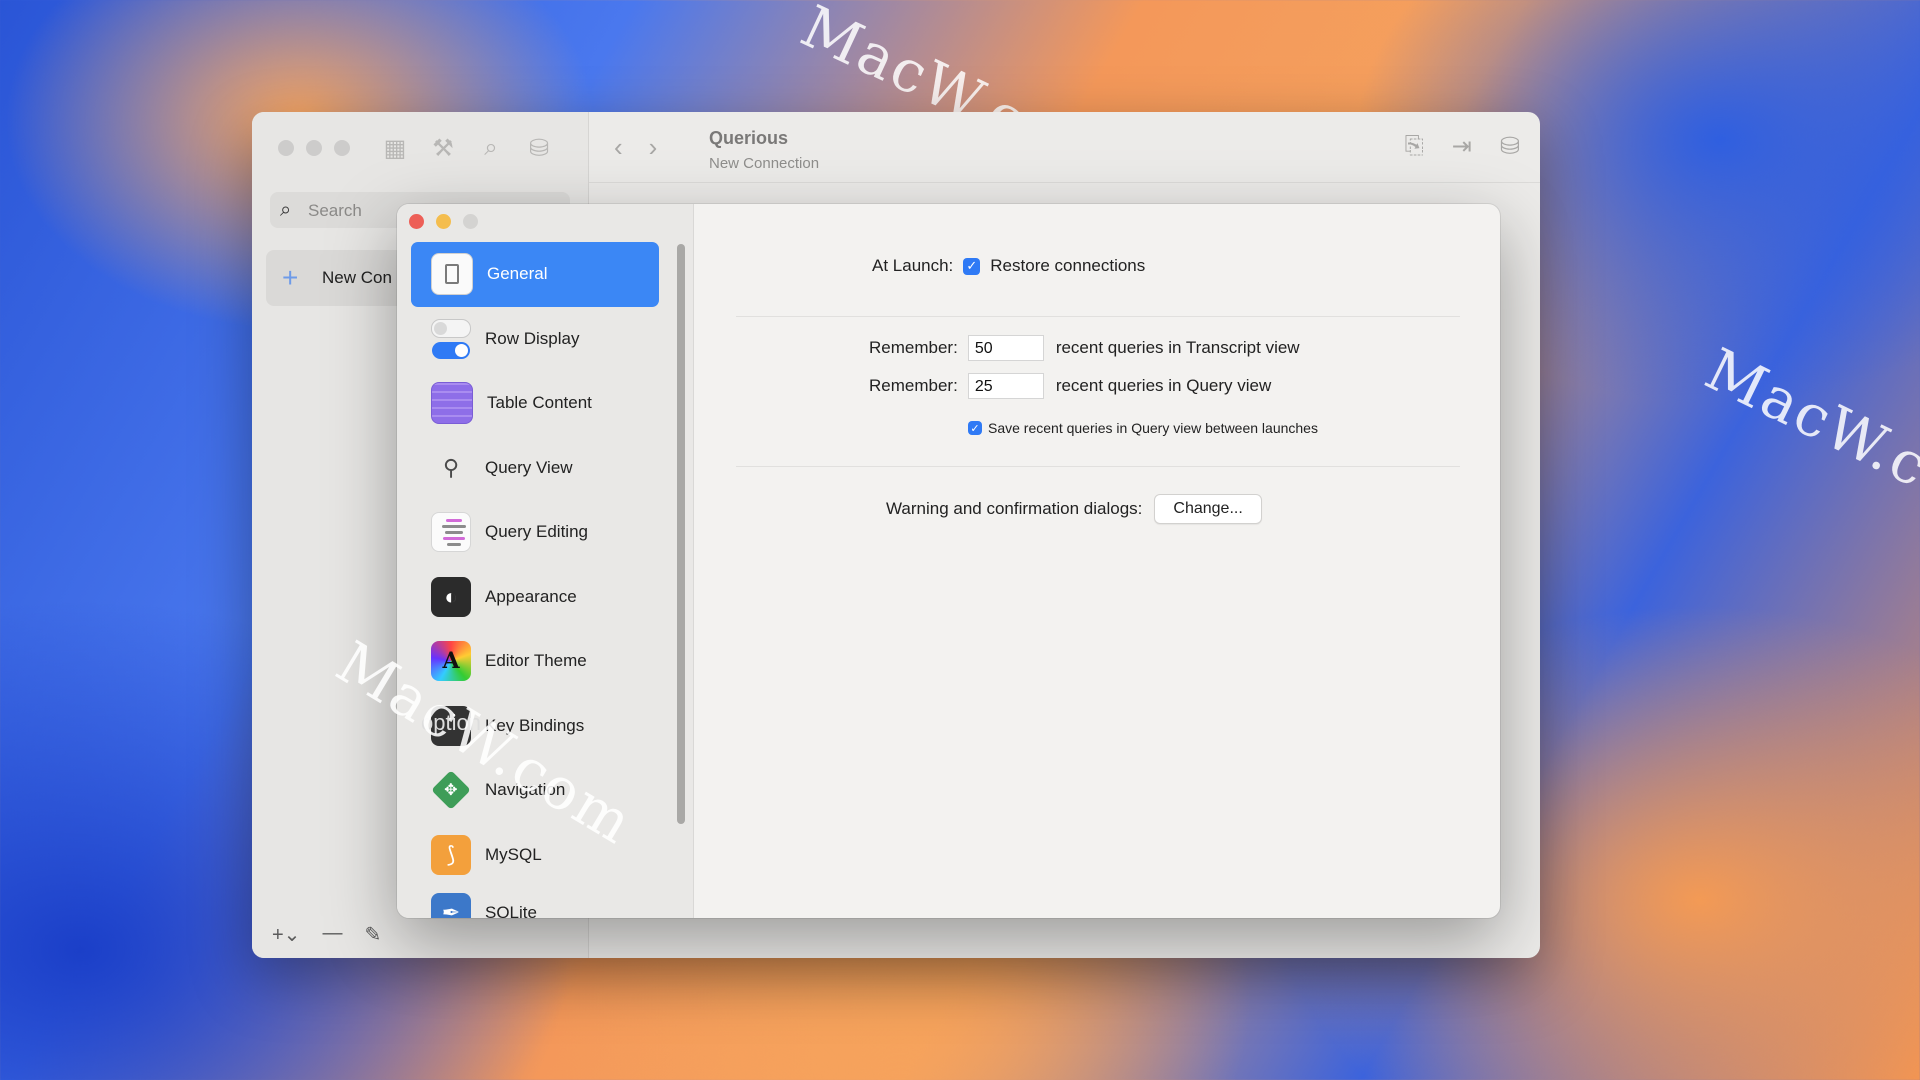  What do you see at coordinates (532, 338) in the screenshot?
I see `settings-item-label: Row Display` at bounding box center [532, 338].